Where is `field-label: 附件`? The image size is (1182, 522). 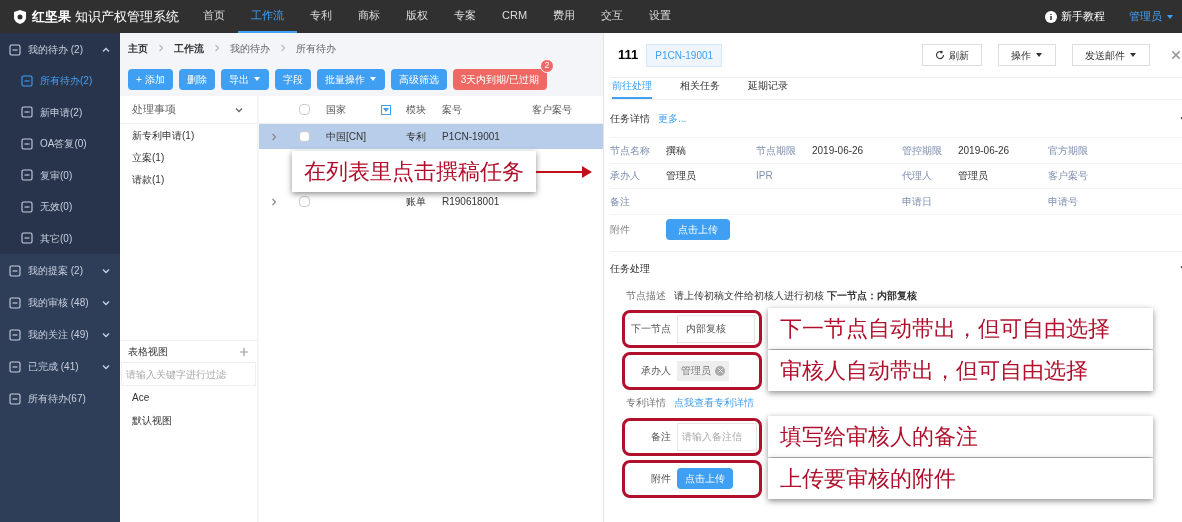 field-label: 附件 is located at coordinates (660, 479).